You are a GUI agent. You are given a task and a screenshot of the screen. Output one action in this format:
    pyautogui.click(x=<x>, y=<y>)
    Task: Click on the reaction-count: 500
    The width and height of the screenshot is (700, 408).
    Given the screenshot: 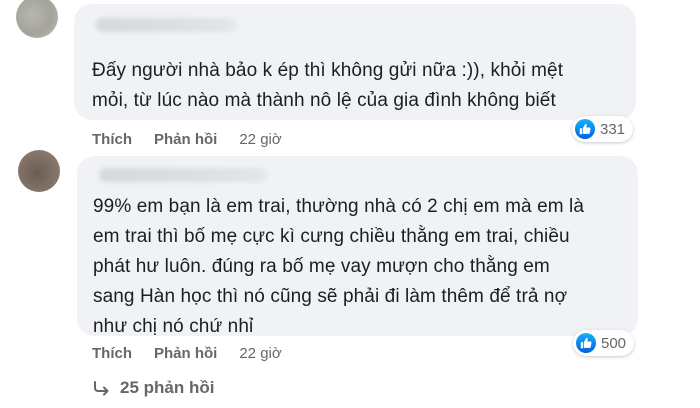 What is the action you would take?
    pyautogui.click(x=614, y=343)
    